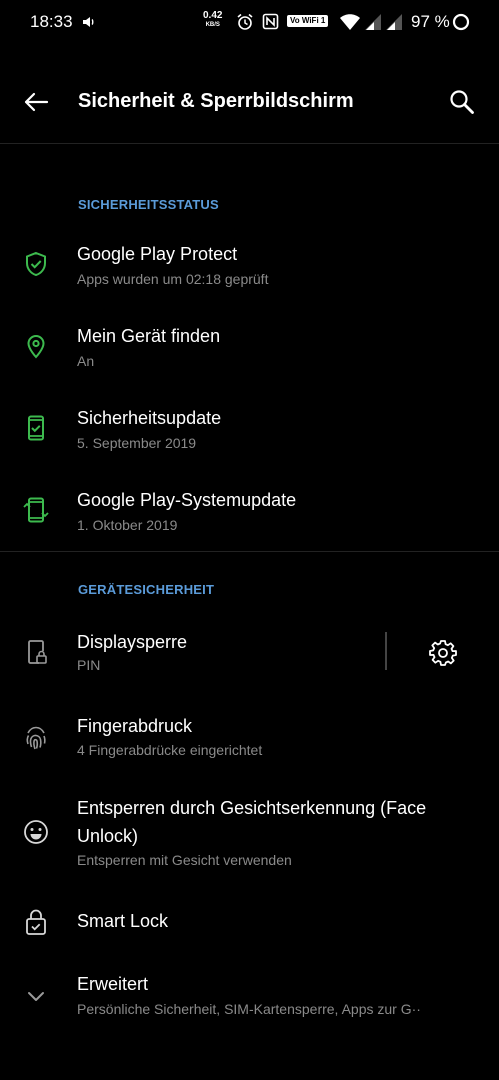 The width and height of the screenshot is (499, 1080). I want to click on list-item-title: Fingerabdruck, so click(135, 726).